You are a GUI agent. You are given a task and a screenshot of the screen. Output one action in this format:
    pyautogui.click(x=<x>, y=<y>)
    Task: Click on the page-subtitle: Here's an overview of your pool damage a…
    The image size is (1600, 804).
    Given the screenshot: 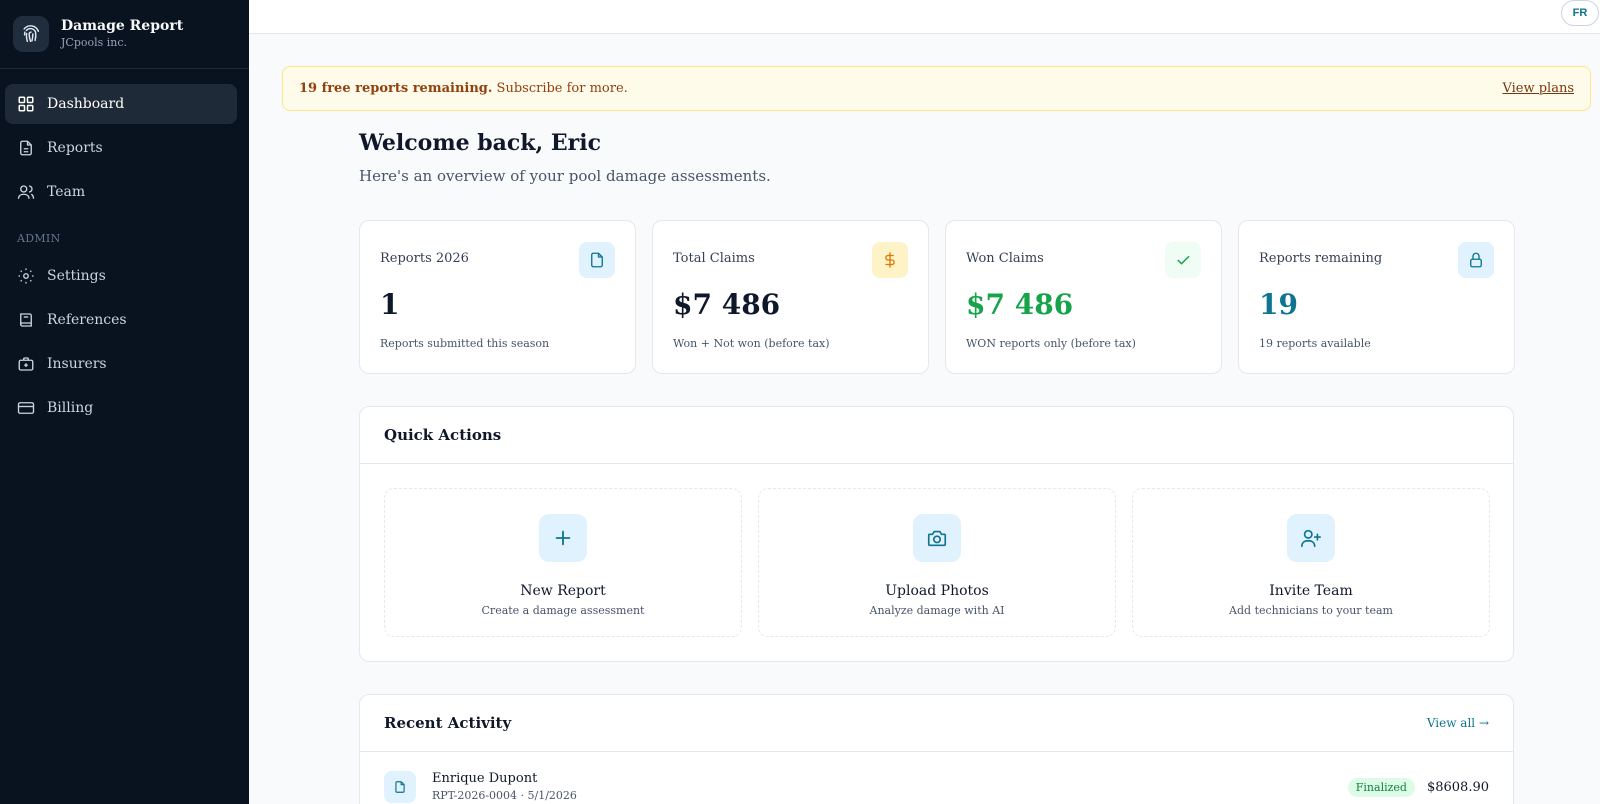 What is the action you would take?
    pyautogui.click(x=565, y=176)
    